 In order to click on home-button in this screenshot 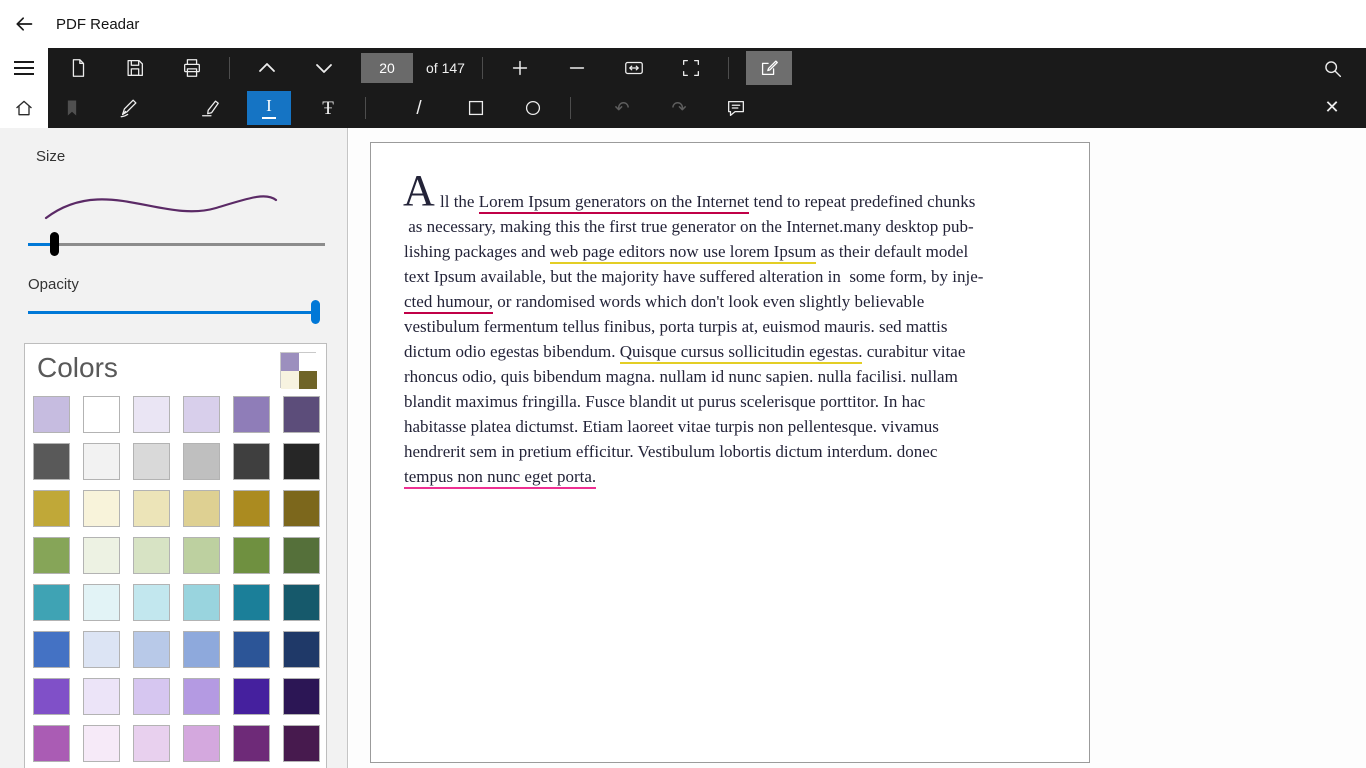, I will do `click(24, 108)`.